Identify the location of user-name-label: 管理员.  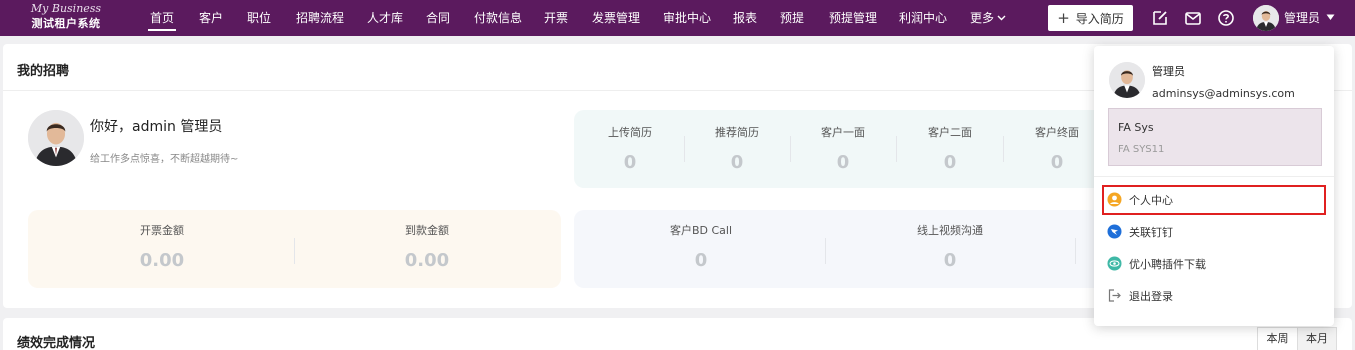
(1302, 18).